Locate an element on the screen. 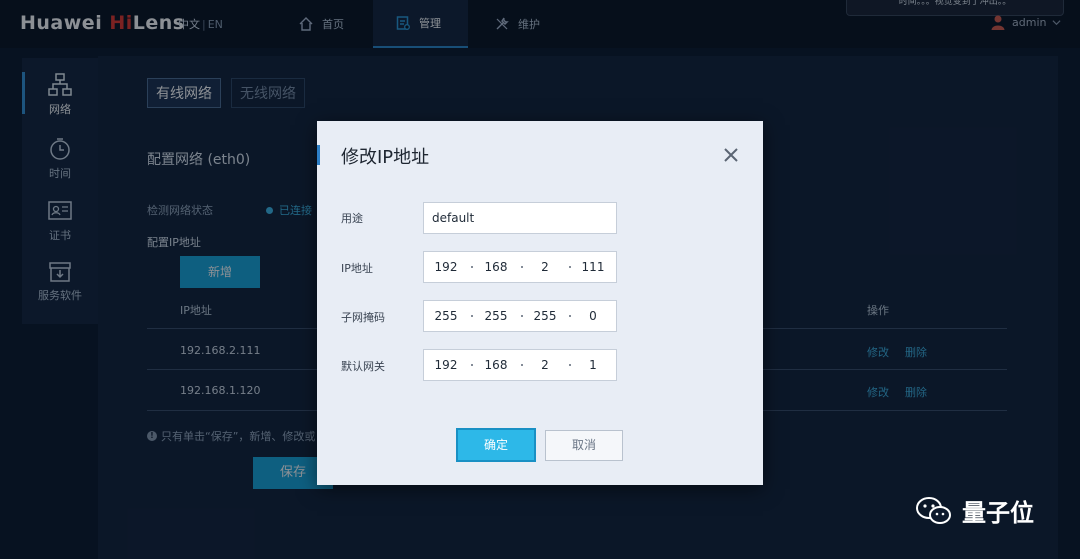 Image resolution: width=1080 pixels, height=559 pixels. mask-octet-4: 0 is located at coordinates (593, 316).